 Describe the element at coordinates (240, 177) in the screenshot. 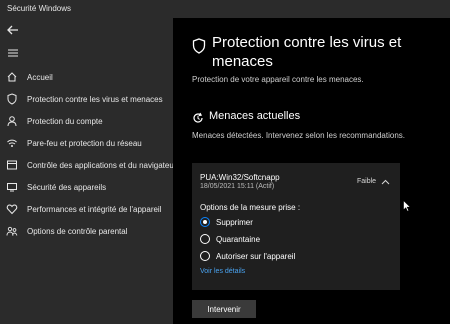

I see `threat-name: PUA:Win32/Softcnapp` at that location.